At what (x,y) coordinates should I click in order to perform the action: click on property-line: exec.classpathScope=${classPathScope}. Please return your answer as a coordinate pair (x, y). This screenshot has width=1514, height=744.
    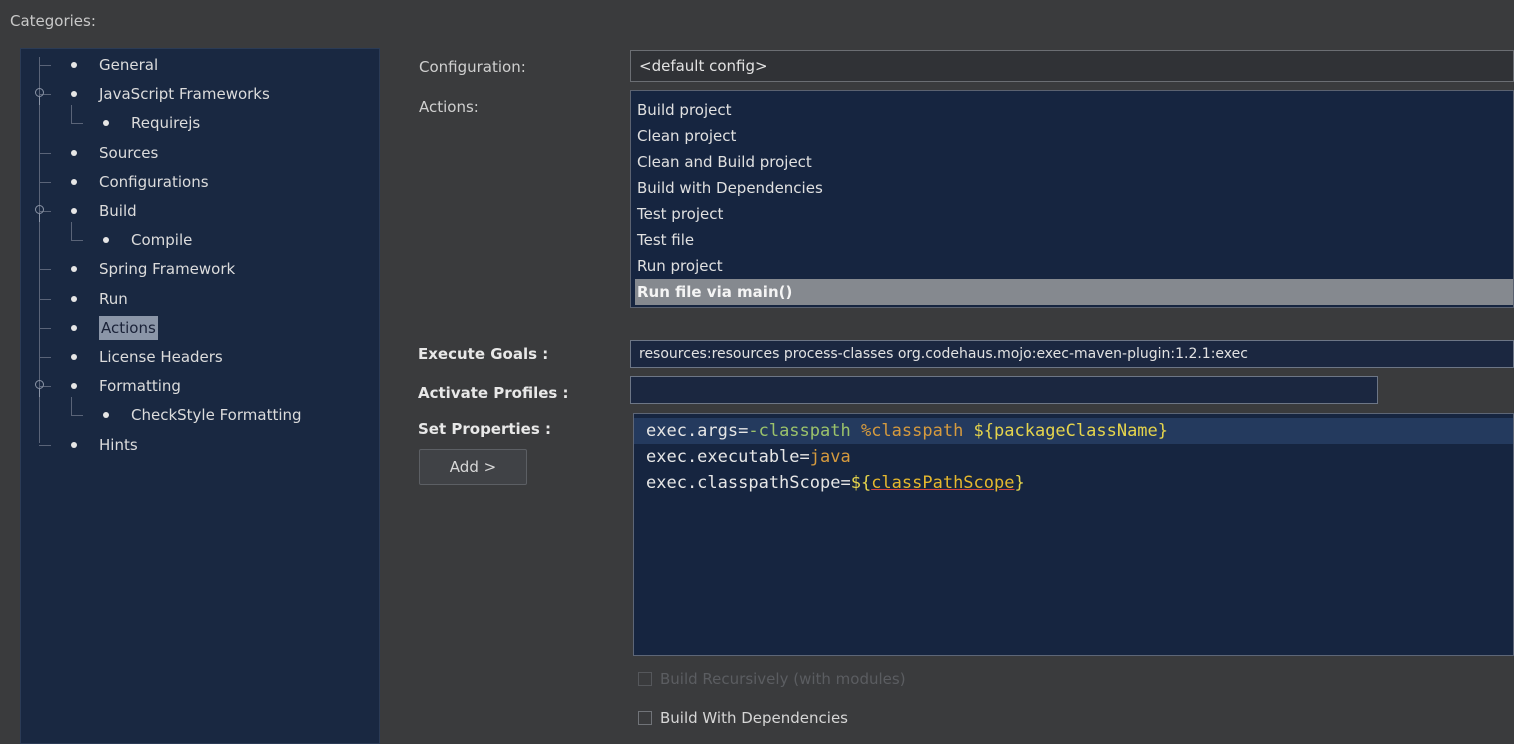
    Looking at the image, I should click on (1073, 483).